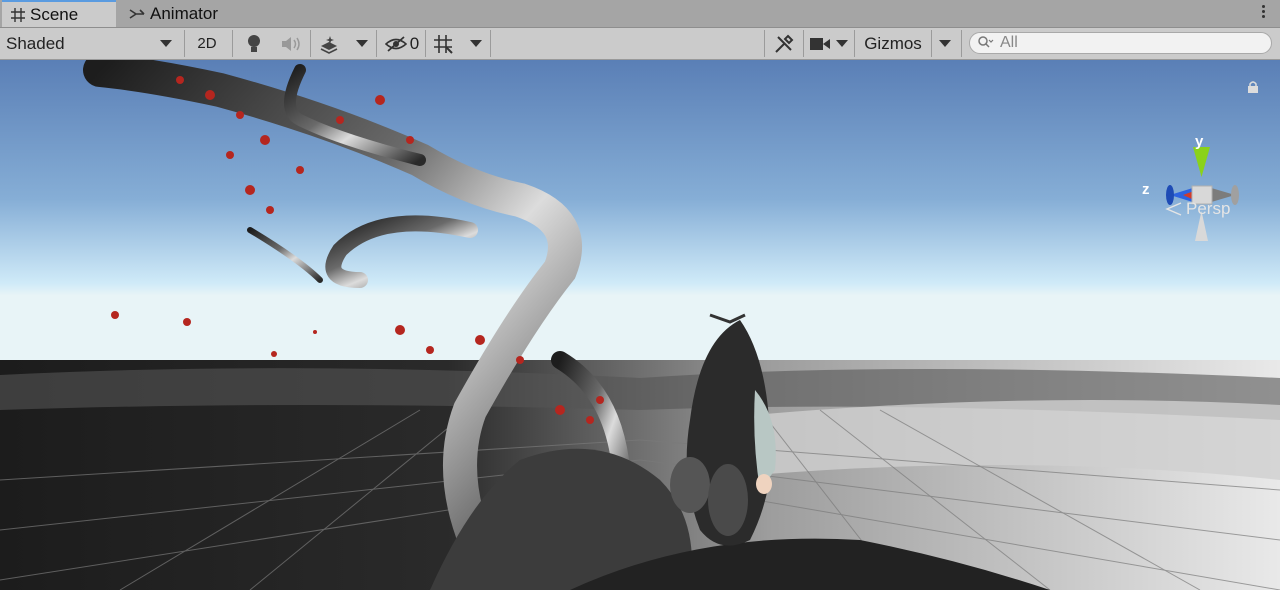  I want to click on tab-bar: Scene Animator, so click(640, 14).